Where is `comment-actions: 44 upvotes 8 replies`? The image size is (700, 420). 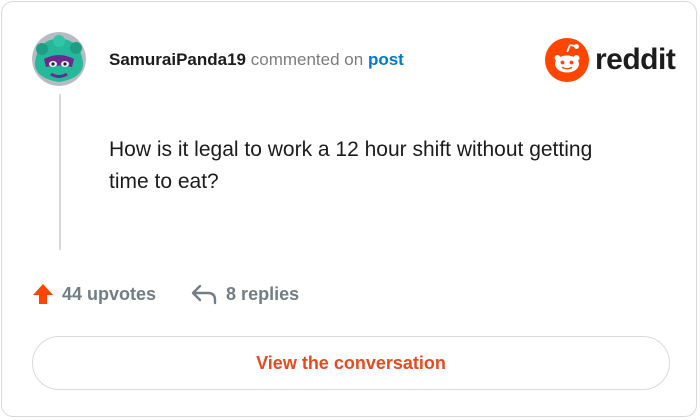 comment-actions: 44 upvotes 8 replies is located at coordinates (165, 294).